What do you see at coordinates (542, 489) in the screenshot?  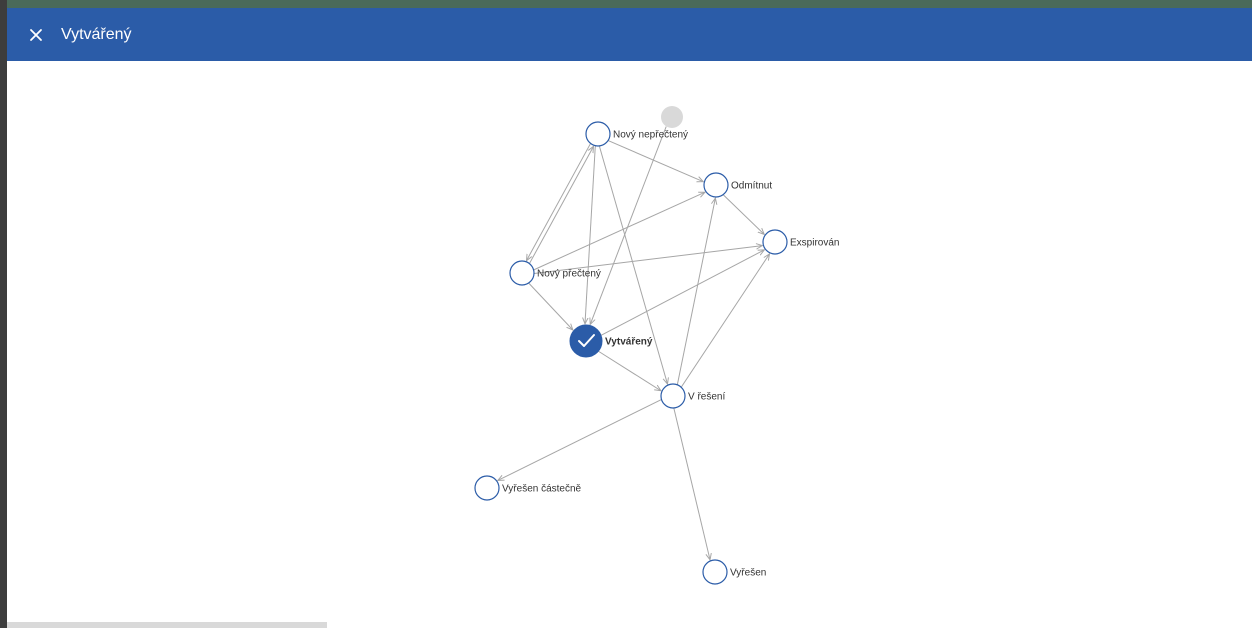 I see `node-label: Vyřešen částečně` at bounding box center [542, 489].